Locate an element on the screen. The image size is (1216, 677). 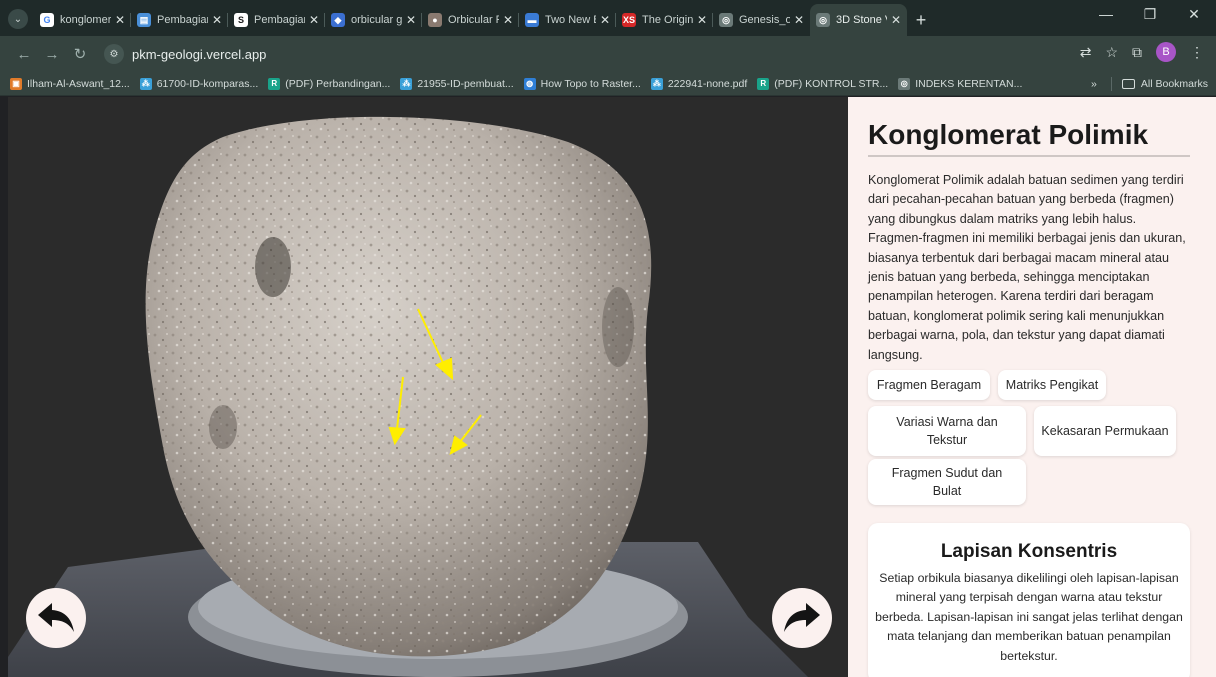
browser-toolbar: ← → ↻ ⚙ pkm-geologi.vercel.app ⇄ ☆ ⧉ B ⋮ is located at coordinates (608, 54).